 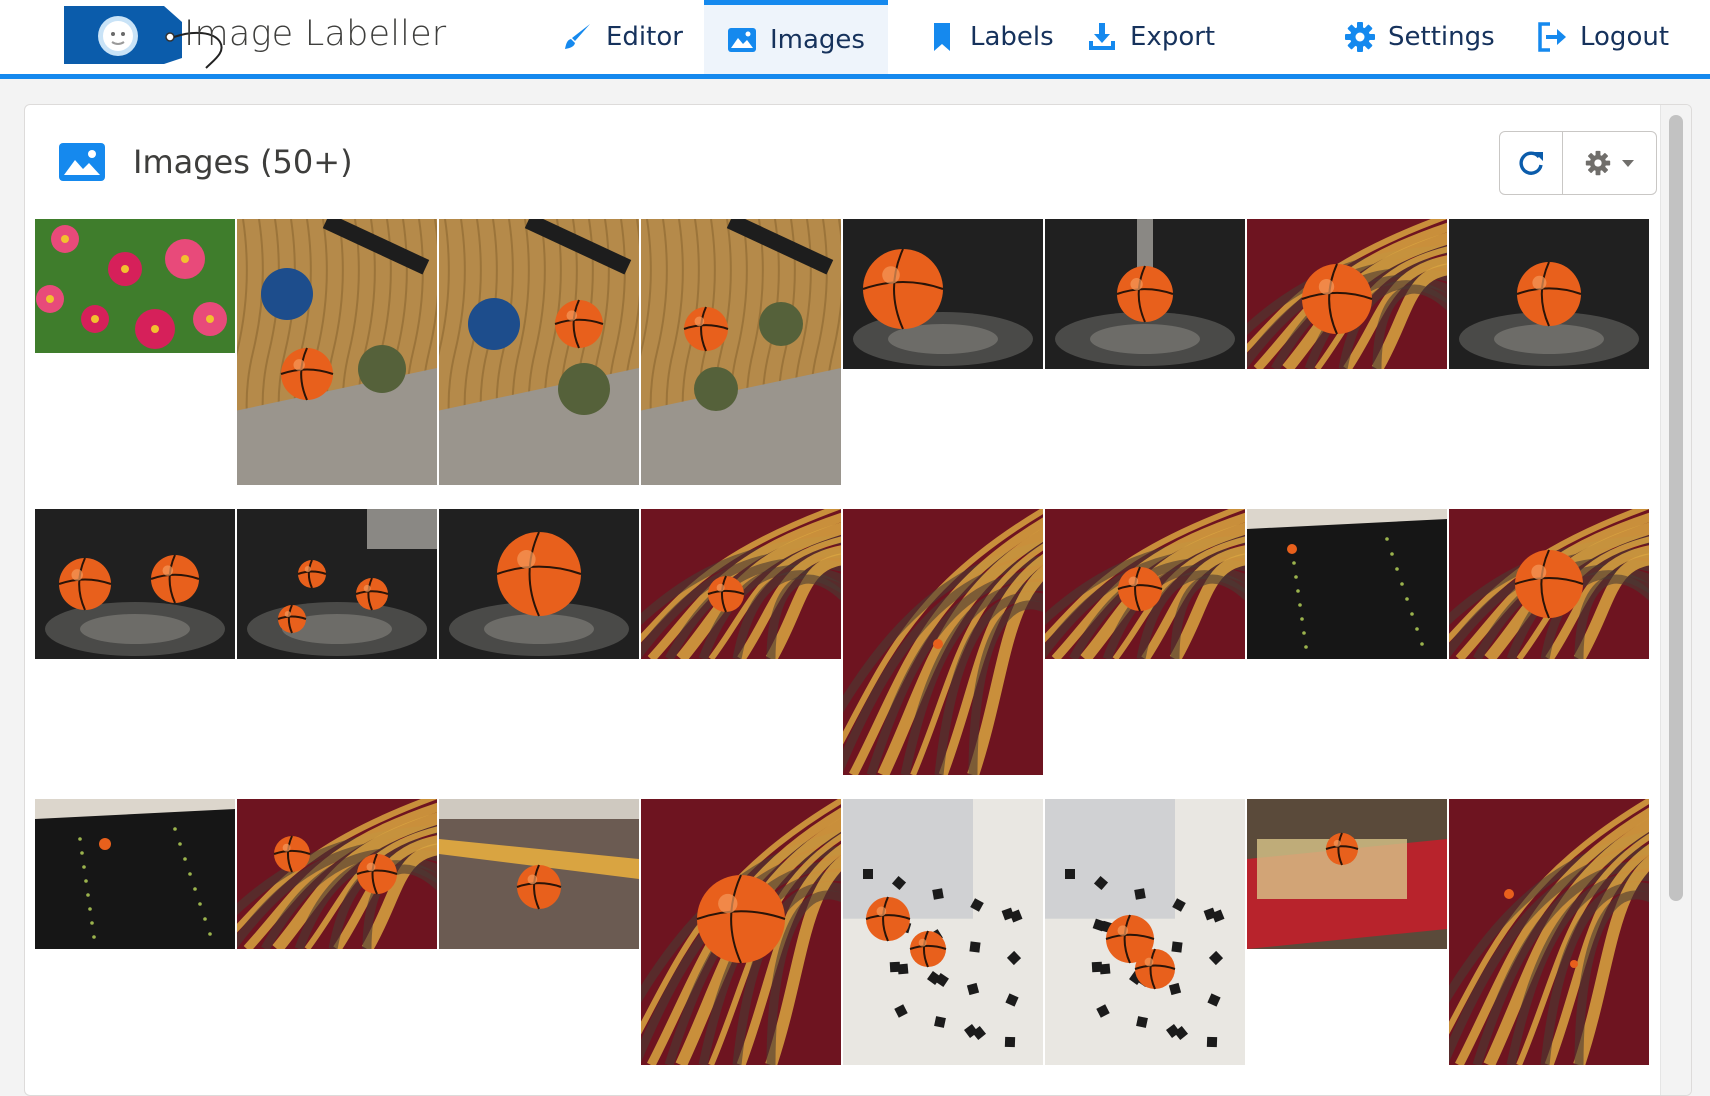 What do you see at coordinates (1676, 508) in the screenshot?
I see `scrollbar-thumb` at bounding box center [1676, 508].